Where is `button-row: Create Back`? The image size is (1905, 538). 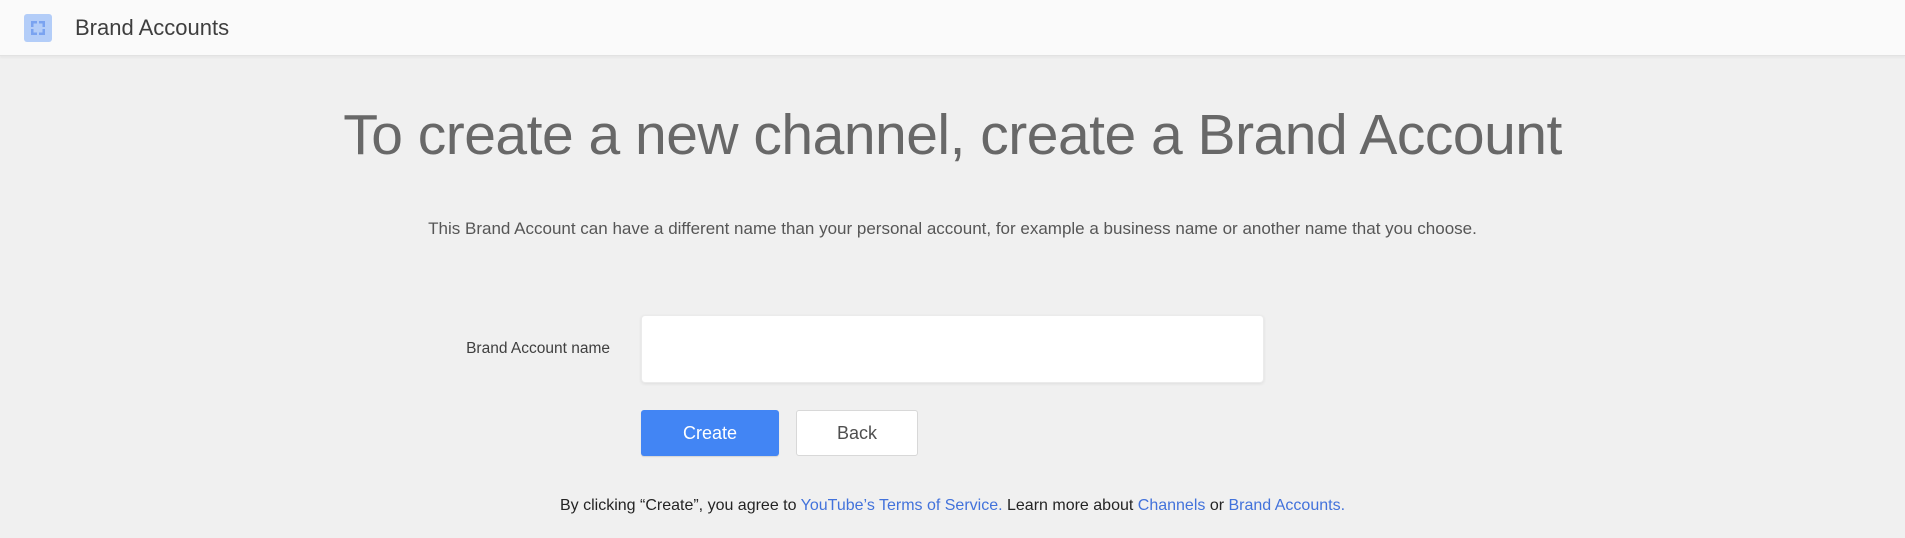 button-row: Create Back is located at coordinates (952, 433).